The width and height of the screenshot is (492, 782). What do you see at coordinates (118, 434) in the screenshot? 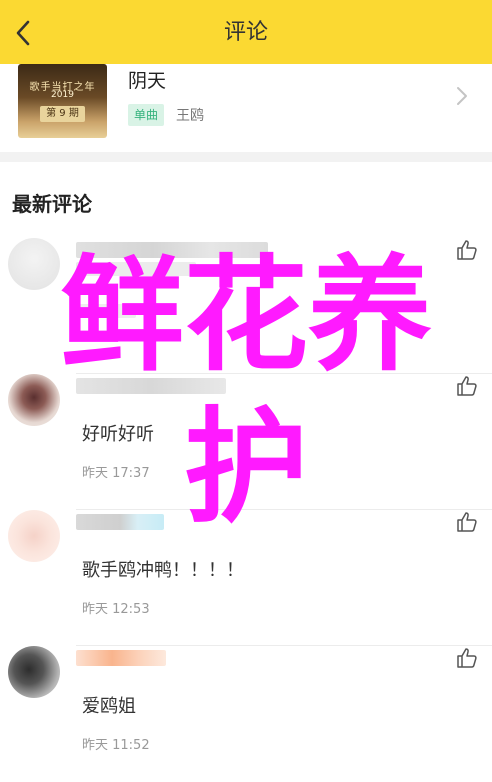
I see `comment-text: 好听好听` at bounding box center [118, 434].